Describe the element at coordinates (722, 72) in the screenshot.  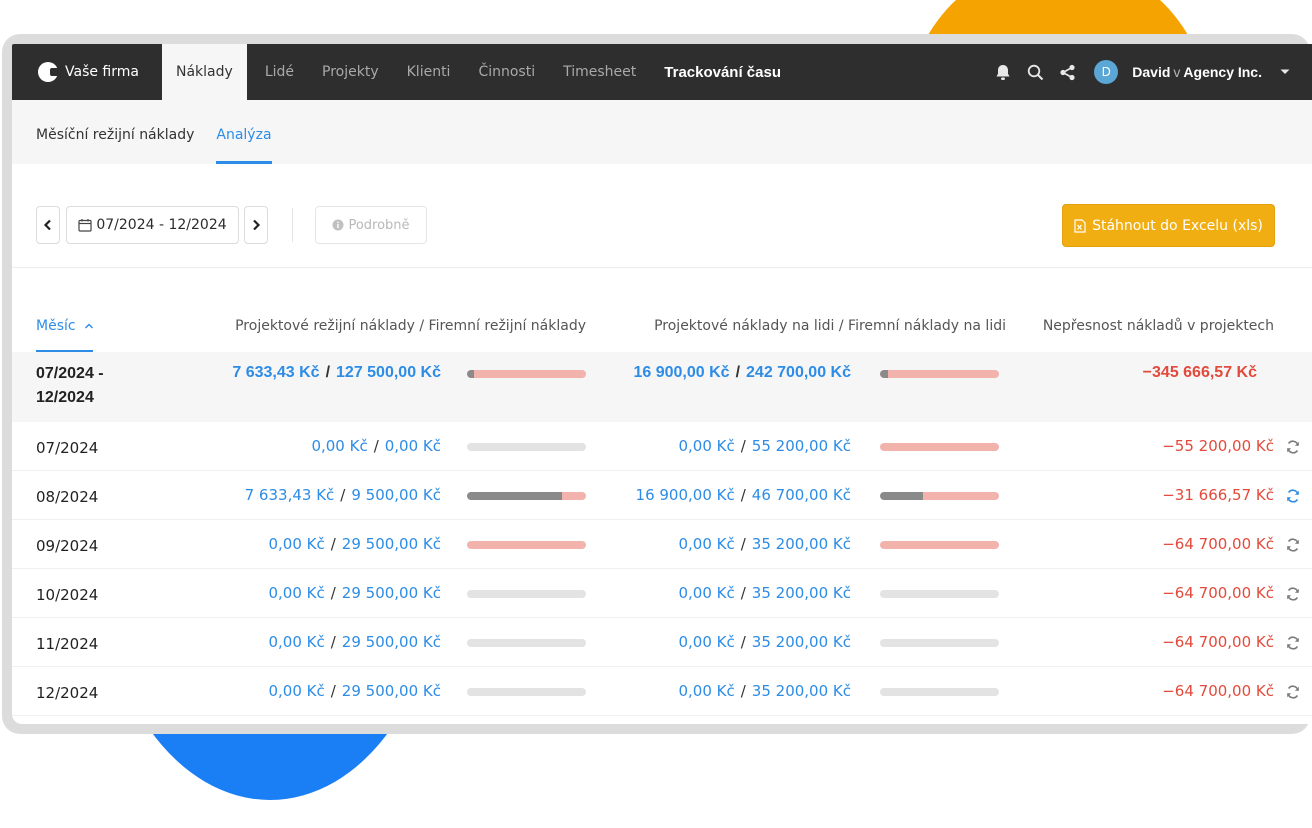
I see `nav-item-trackovani-casu: Trackování času` at that location.